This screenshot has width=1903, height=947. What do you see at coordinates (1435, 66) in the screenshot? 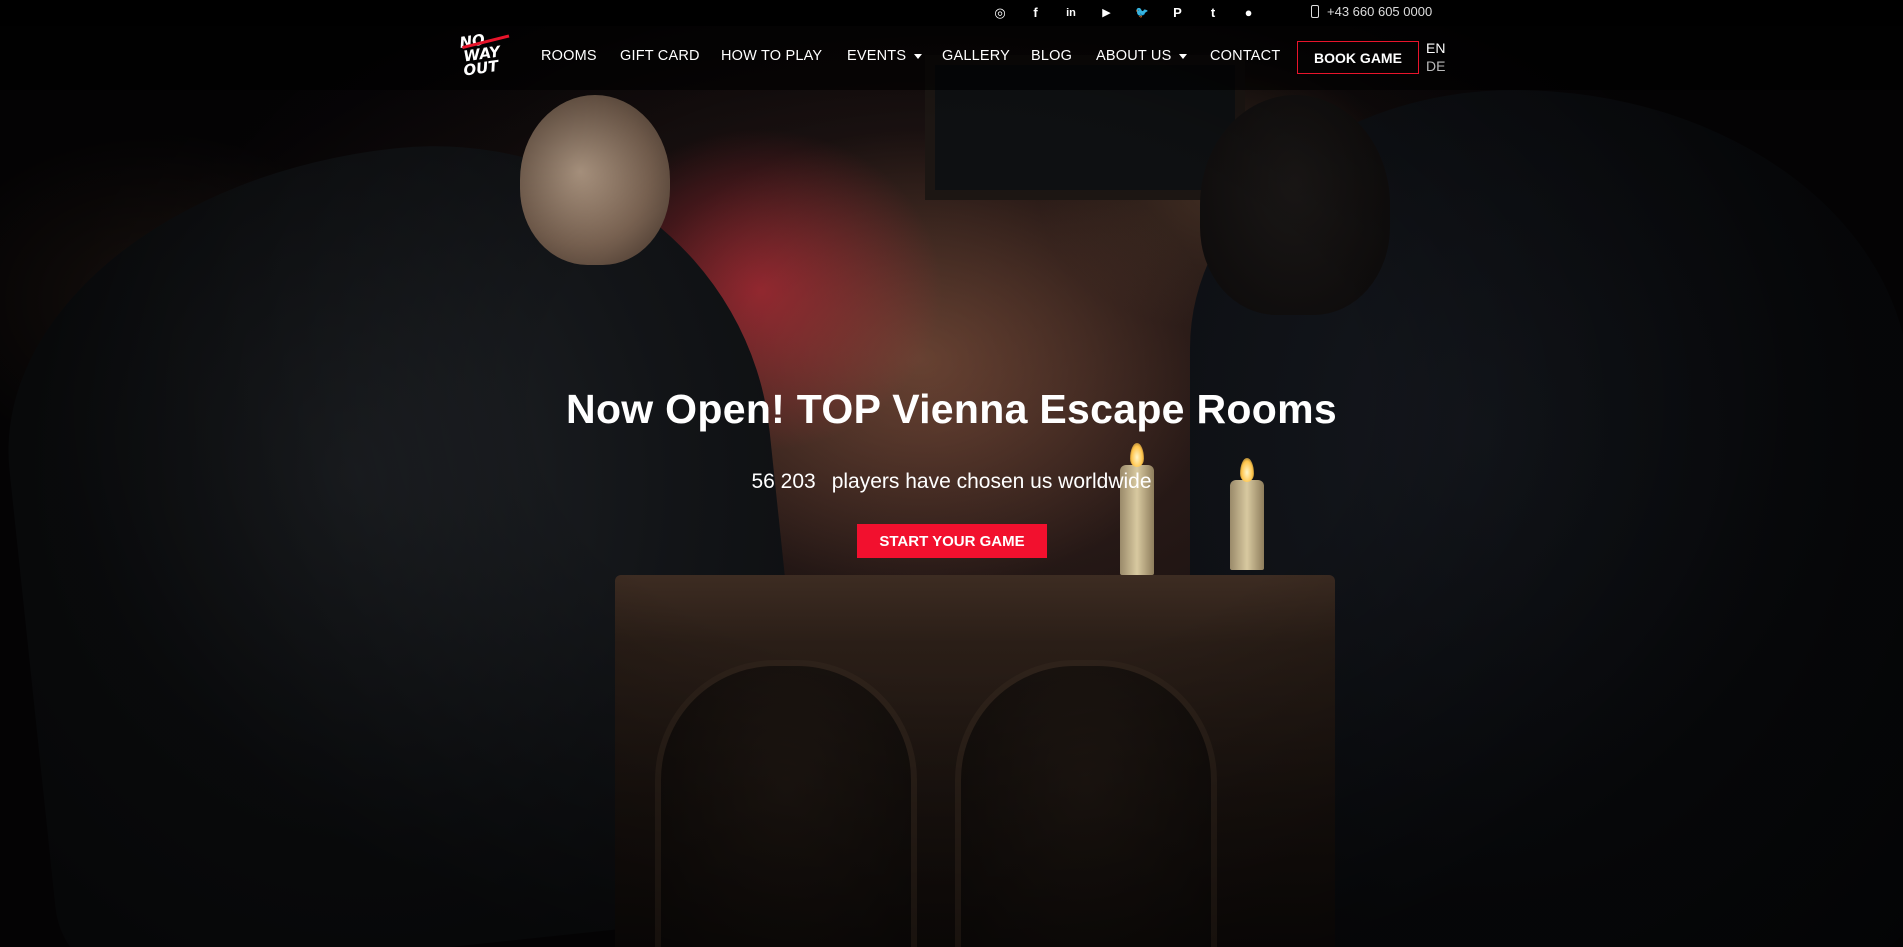
I see `language-de: DE` at bounding box center [1435, 66].